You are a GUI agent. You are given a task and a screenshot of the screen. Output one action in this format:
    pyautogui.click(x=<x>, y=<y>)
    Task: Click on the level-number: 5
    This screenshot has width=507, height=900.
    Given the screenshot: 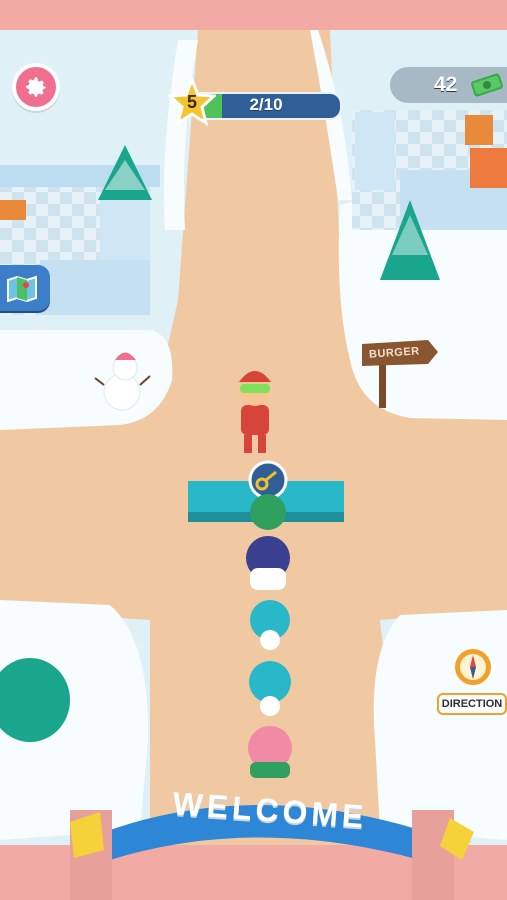 What is the action you would take?
    pyautogui.click(x=191, y=102)
    